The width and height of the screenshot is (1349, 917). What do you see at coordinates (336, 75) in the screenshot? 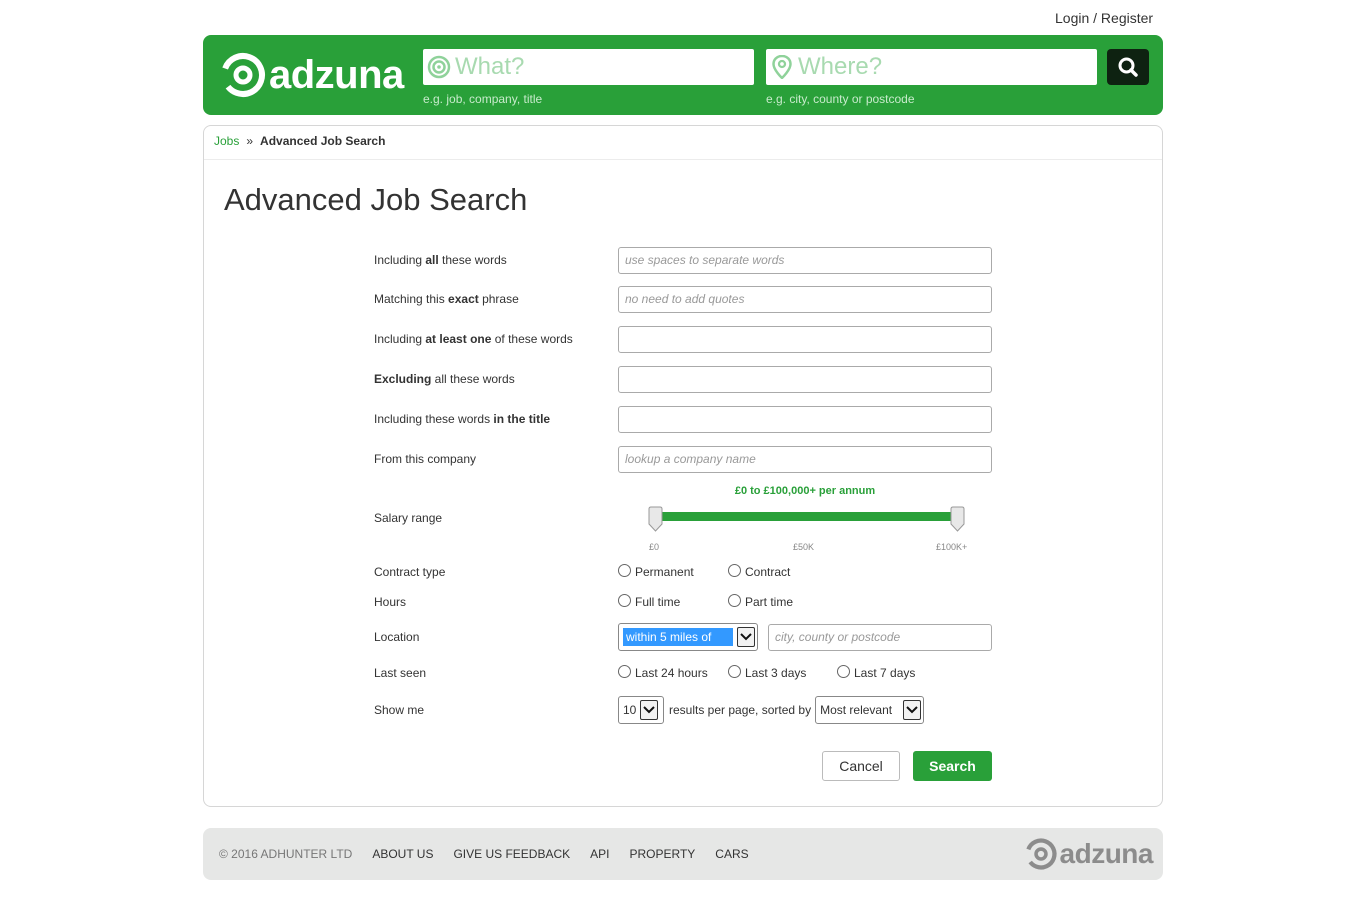
I see `logo-text: adzuna` at bounding box center [336, 75].